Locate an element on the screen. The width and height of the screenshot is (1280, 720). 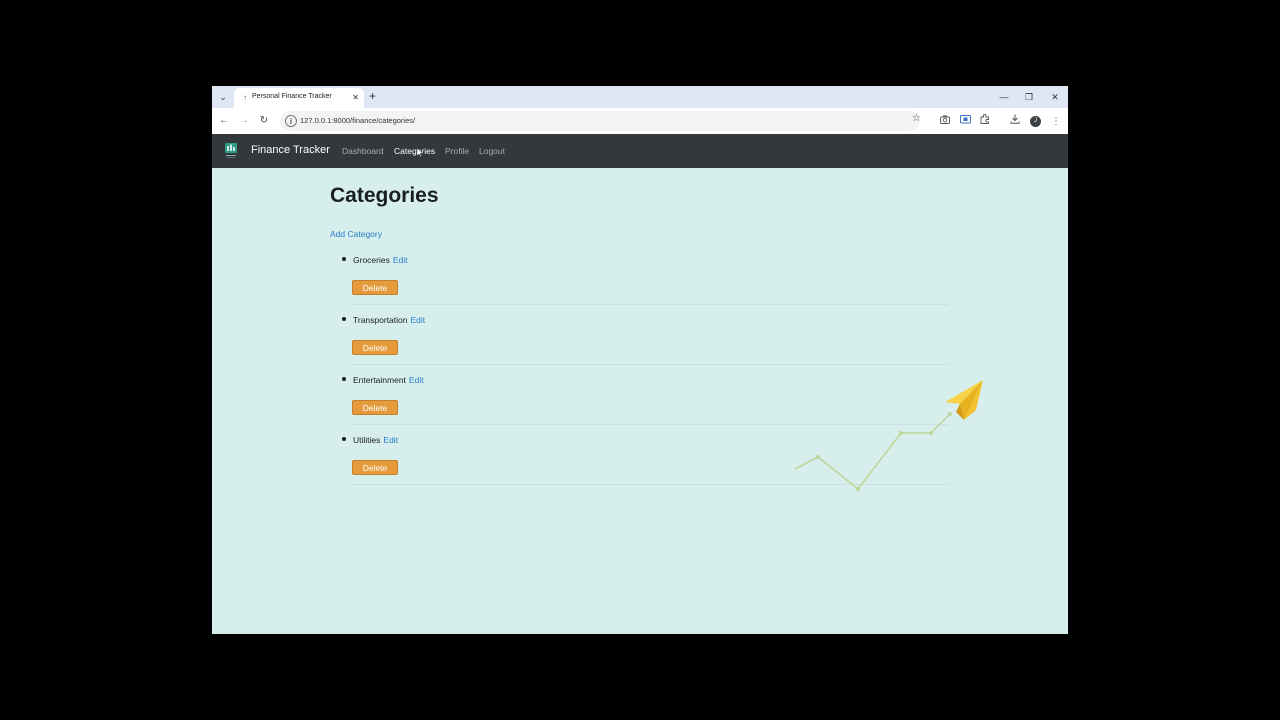
category-item-transportation: Transportation Edit Delete is located at coordinates (647, 339).